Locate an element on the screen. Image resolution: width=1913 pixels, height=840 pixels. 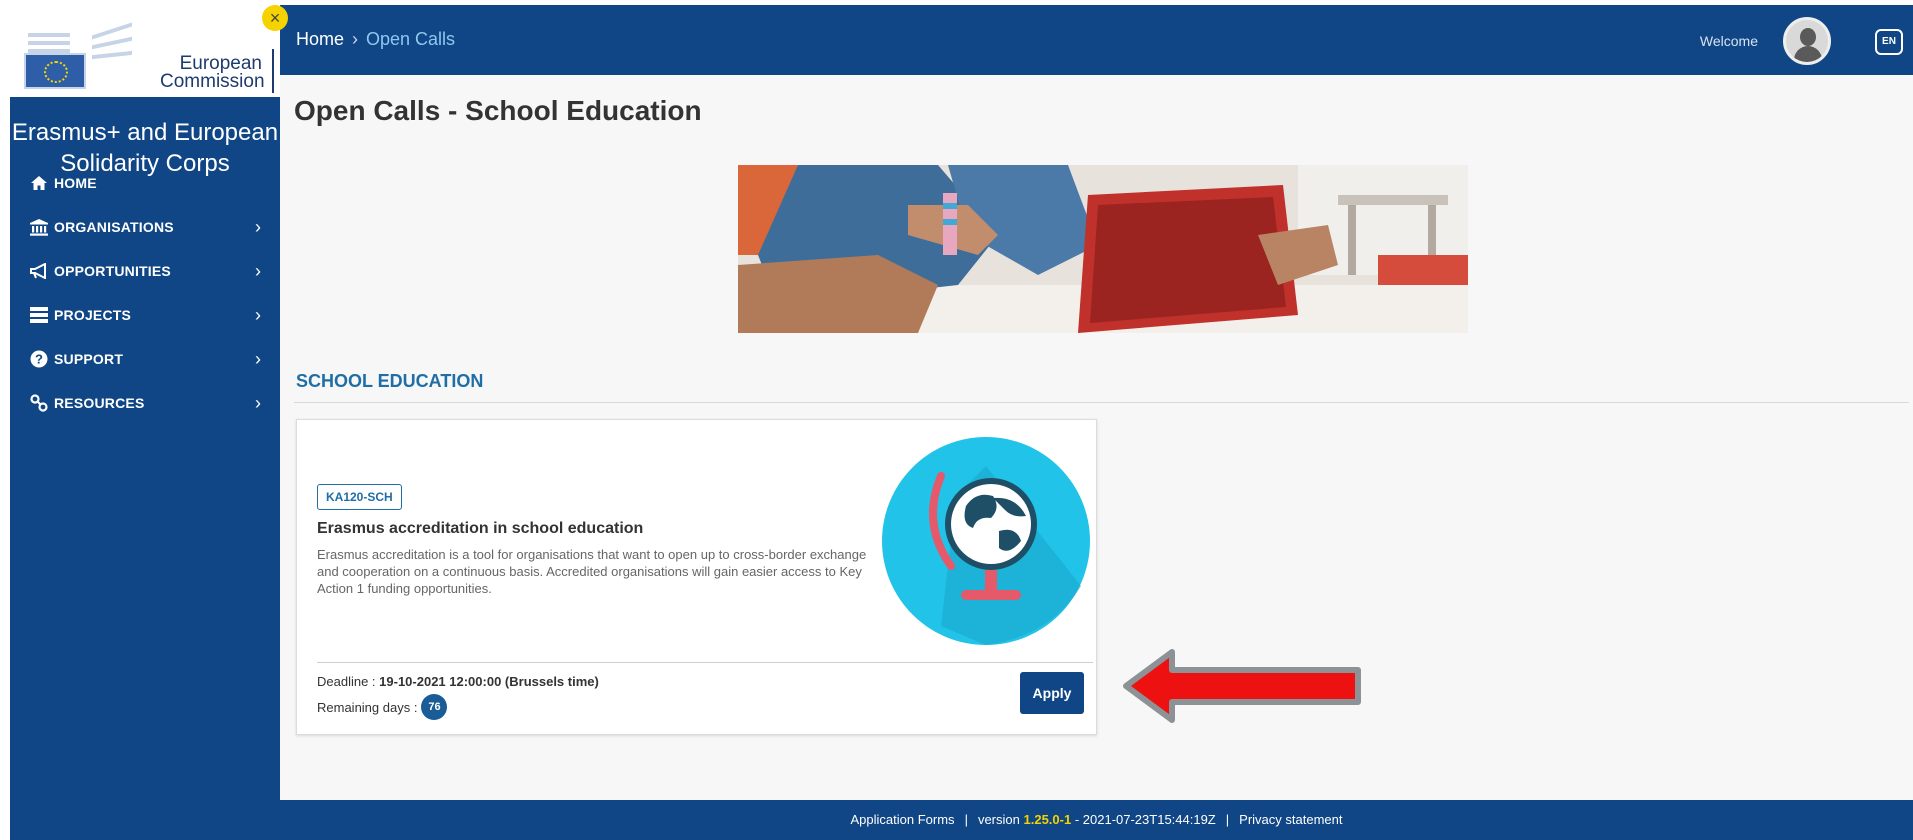
breadcrumb: Home › Open Calls is located at coordinates (375, 39).